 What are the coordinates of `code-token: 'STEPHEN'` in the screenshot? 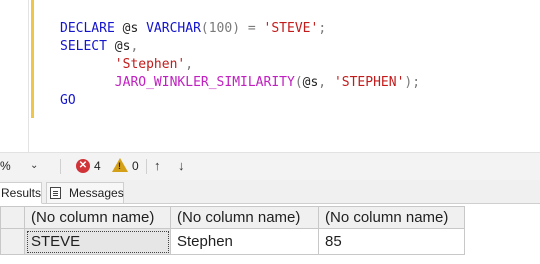 It's located at (369, 82).